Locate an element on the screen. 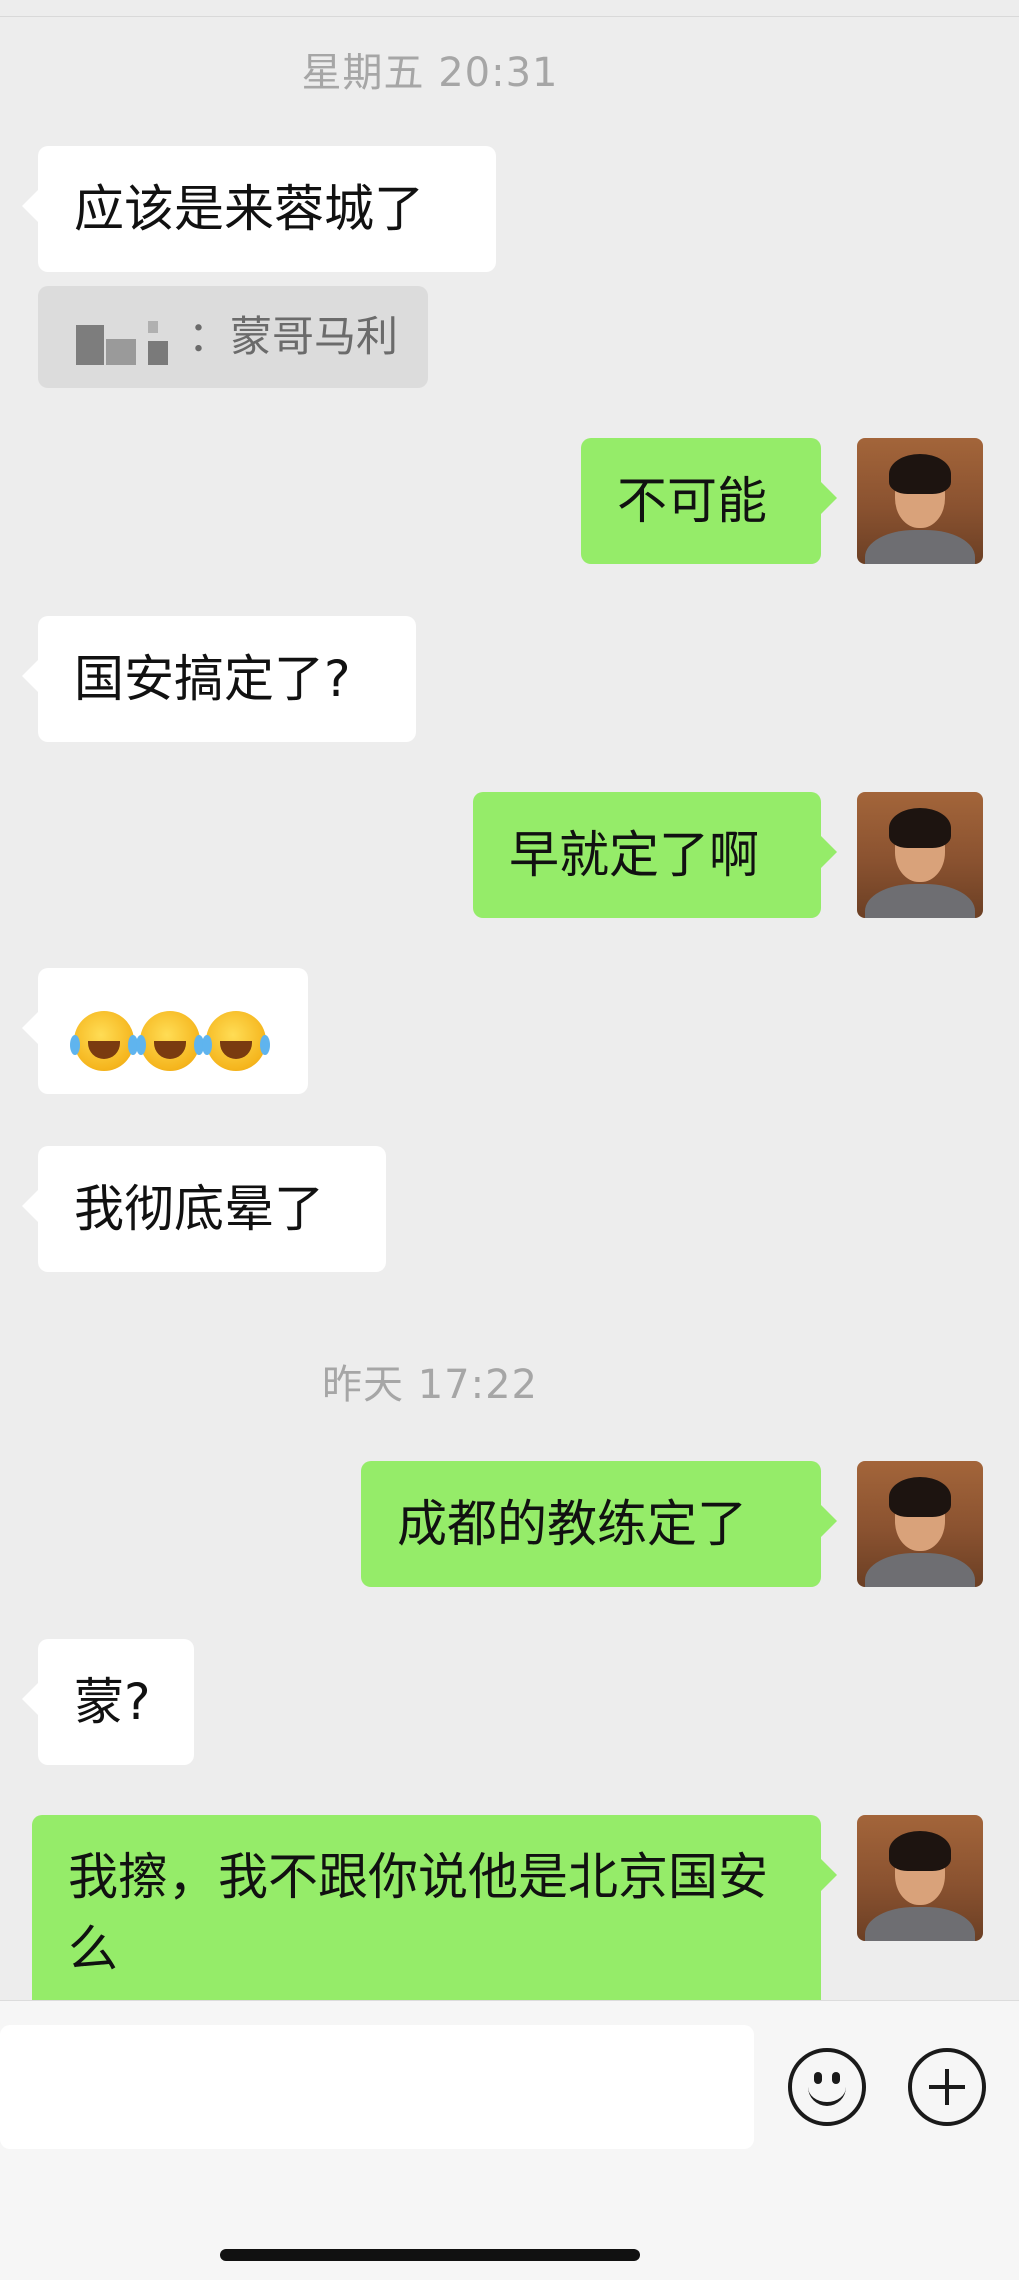  message-text: 早就定了啊 is located at coordinates (634, 855).